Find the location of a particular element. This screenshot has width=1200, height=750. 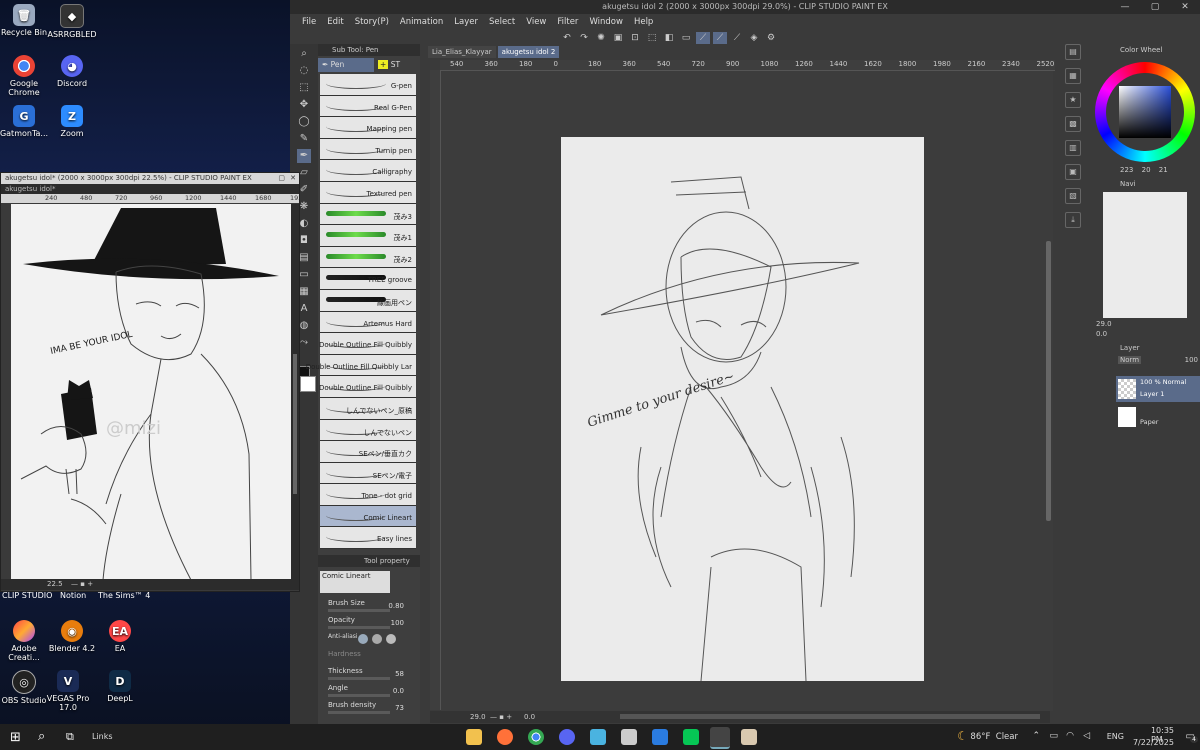

fill-icon: ▣ is located at coordinates (618, 38).